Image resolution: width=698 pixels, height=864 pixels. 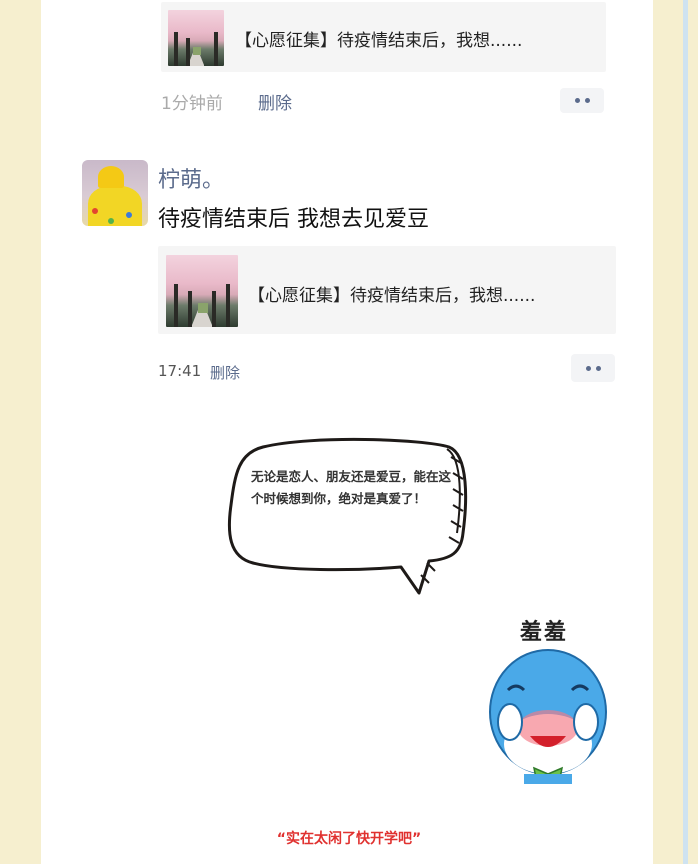 I want to click on edge-strip, so click(x=685, y=432).